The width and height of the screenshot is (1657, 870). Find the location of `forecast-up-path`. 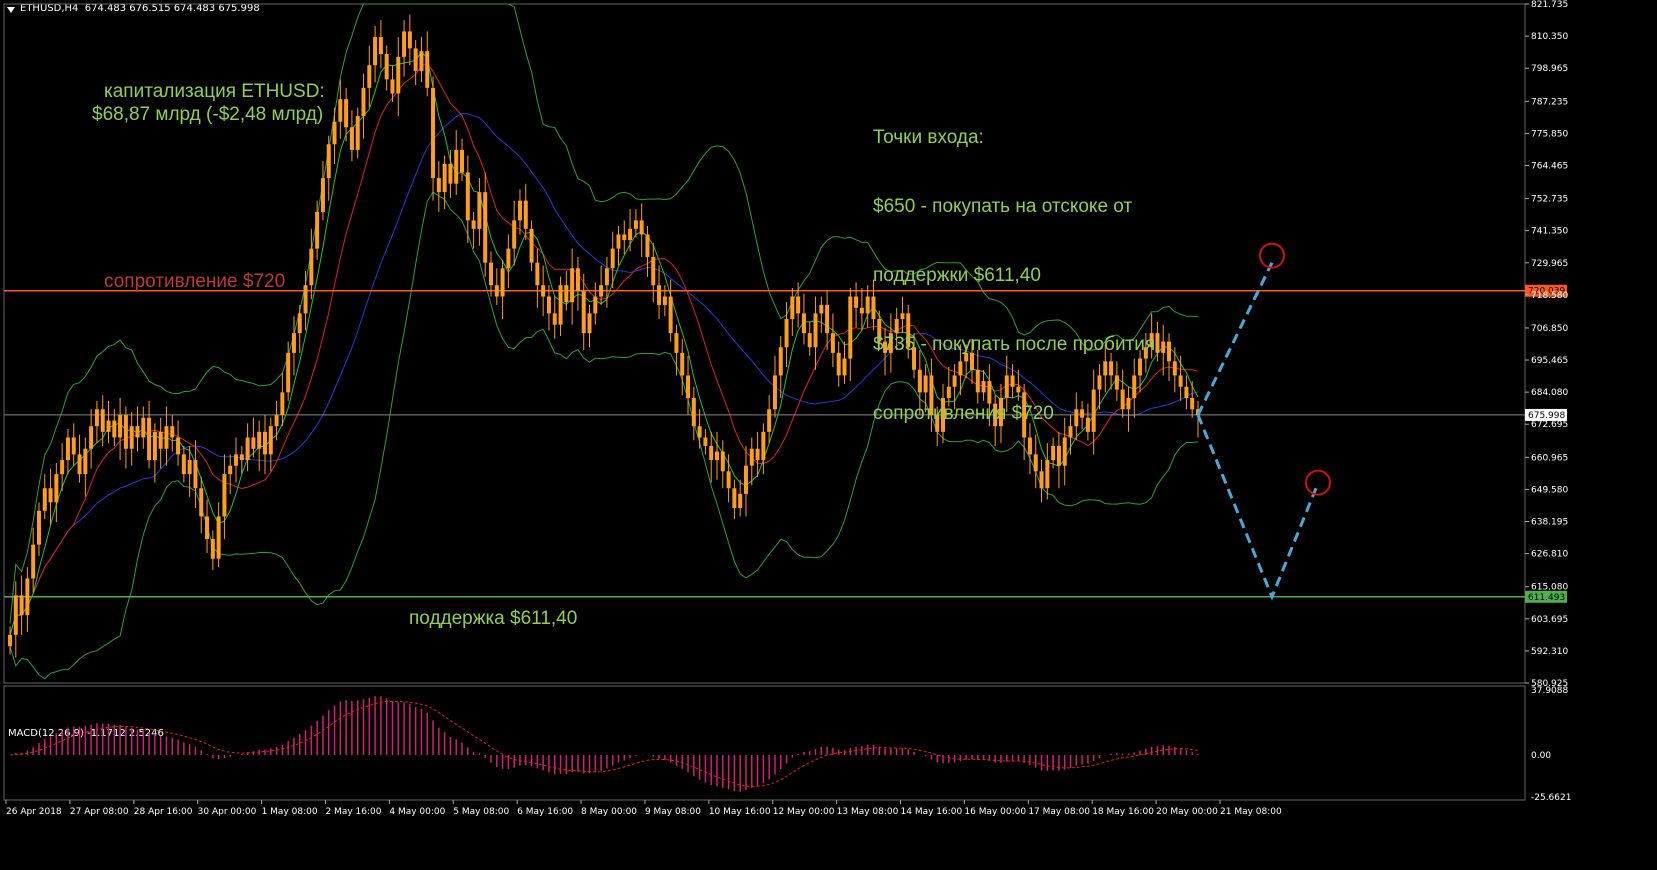

forecast-up-path is located at coordinates (1235, 339).